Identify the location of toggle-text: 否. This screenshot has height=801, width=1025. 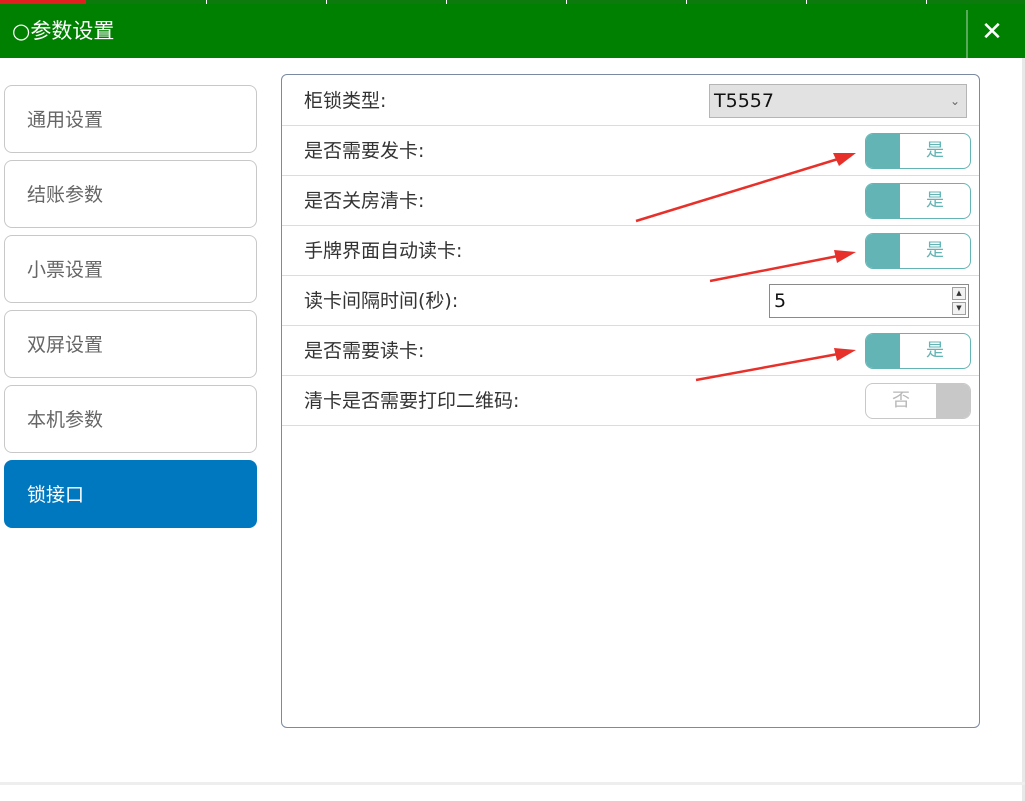
(901, 400).